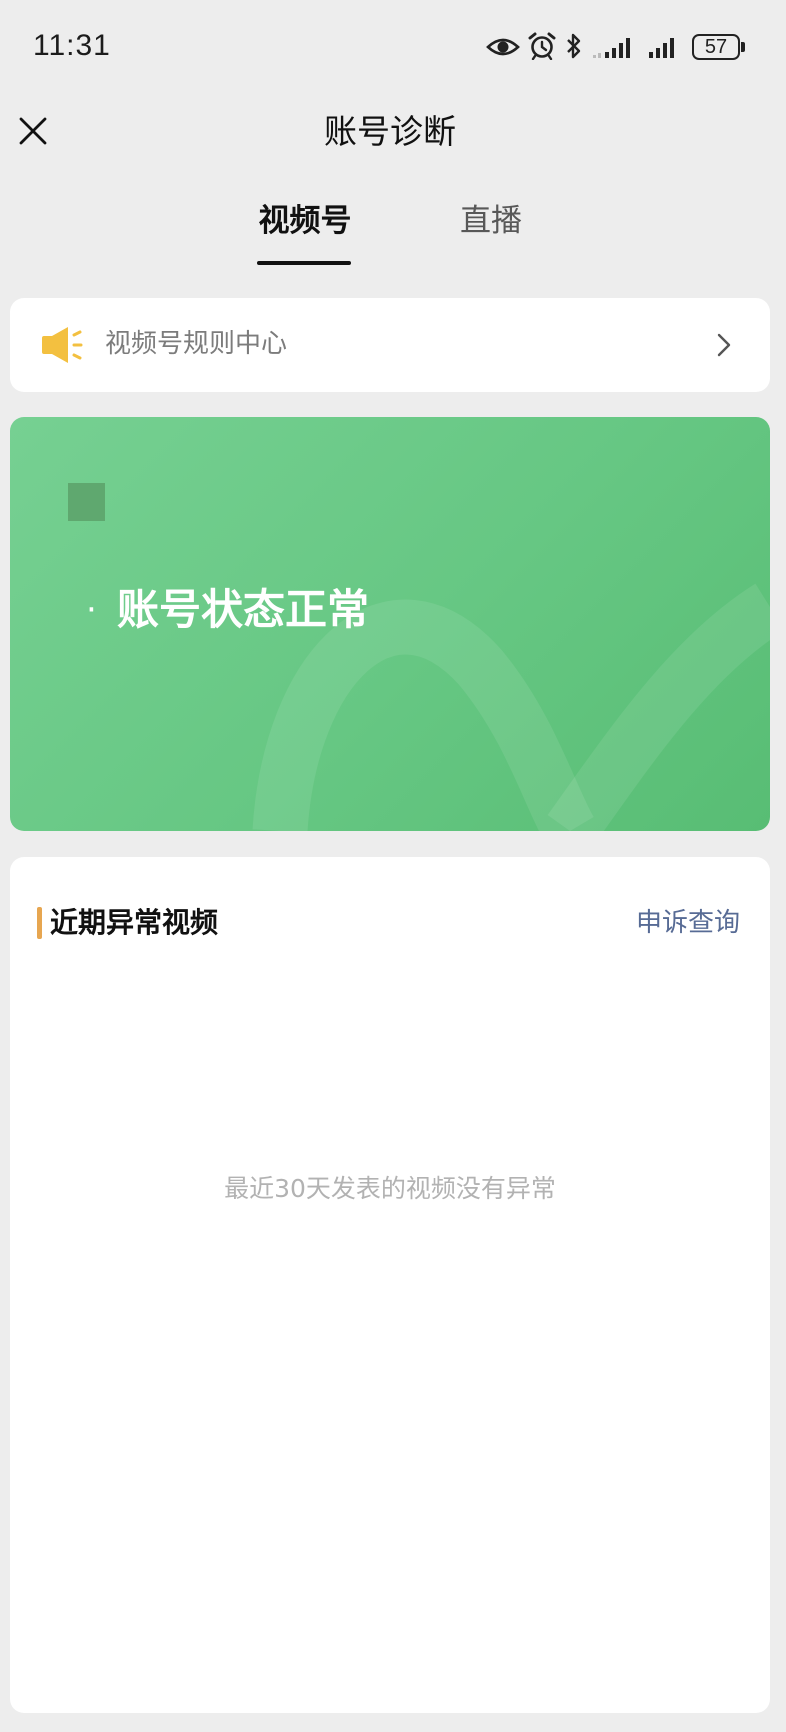 The width and height of the screenshot is (786, 1732). Describe the element at coordinates (305, 221) in the screenshot. I see `tab-channels: 视频号` at that location.